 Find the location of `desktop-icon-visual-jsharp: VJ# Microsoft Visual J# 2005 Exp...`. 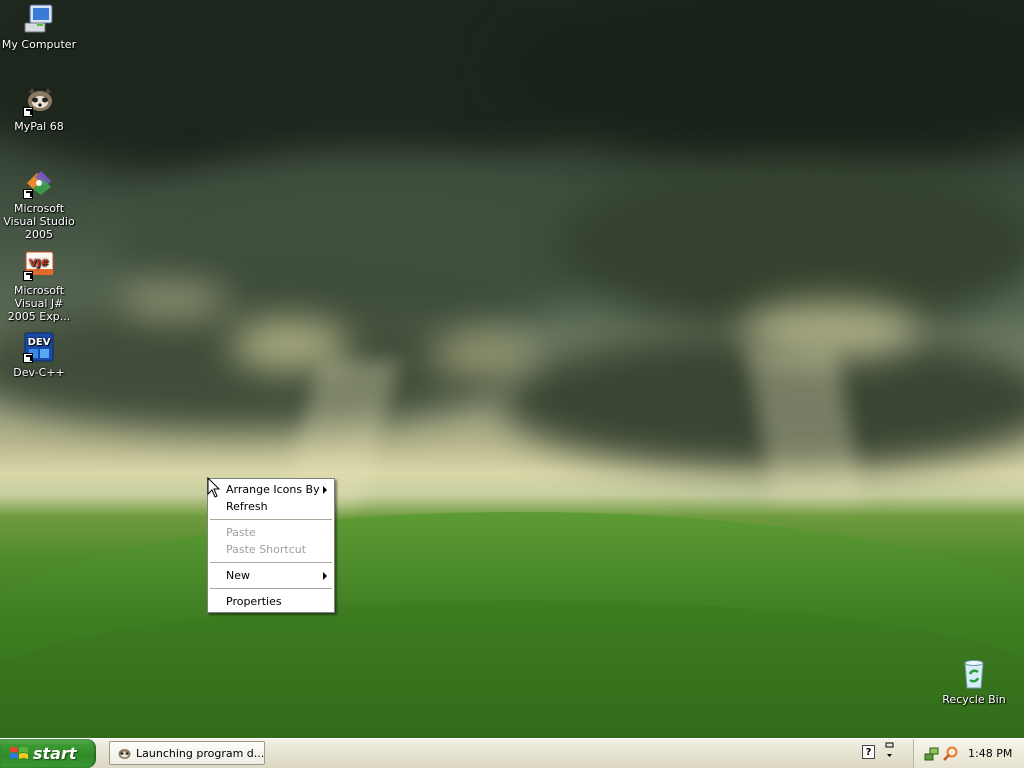

desktop-icon-visual-jsharp: VJ# Microsoft Visual J# 2005 Exp... is located at coordinates (39, 286).